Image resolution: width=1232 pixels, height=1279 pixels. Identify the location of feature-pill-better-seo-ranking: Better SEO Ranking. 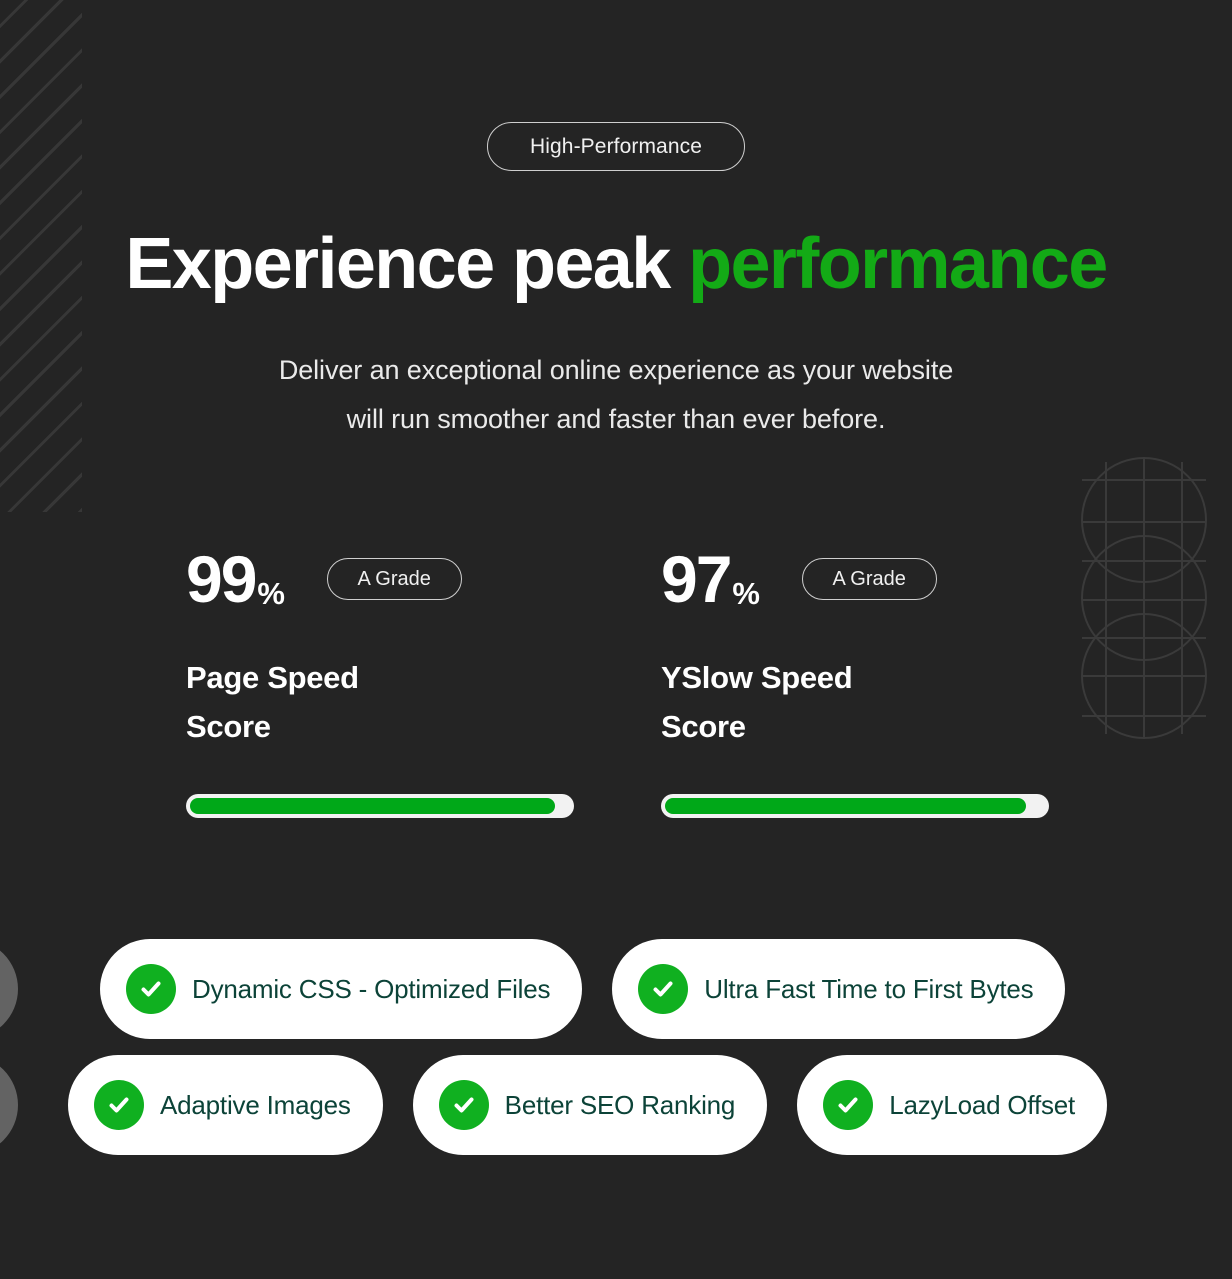
(590, 1105).